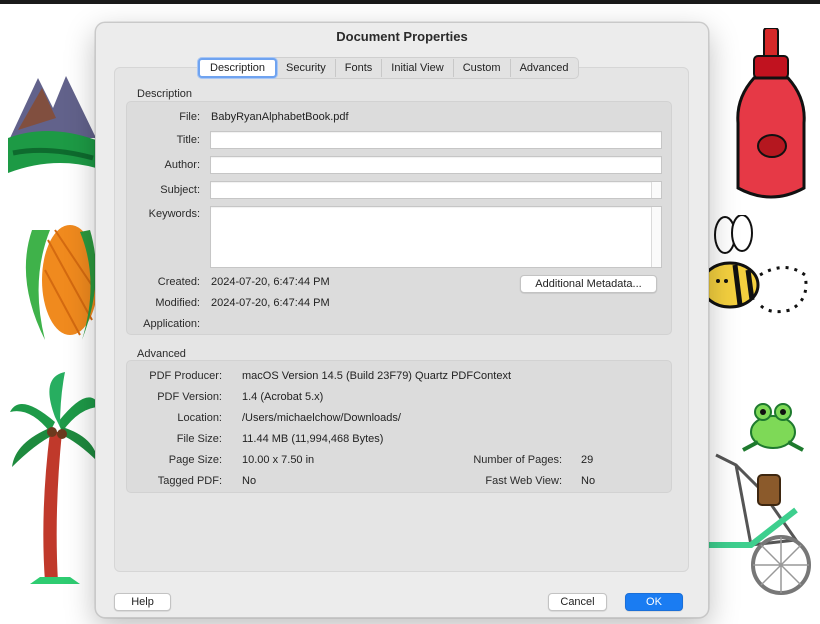 The image size is (820, 624). What do you see at coordinates (754, 264) in the screenshot?
I see `bee-doodle-image` at bounding box center [754, 264].